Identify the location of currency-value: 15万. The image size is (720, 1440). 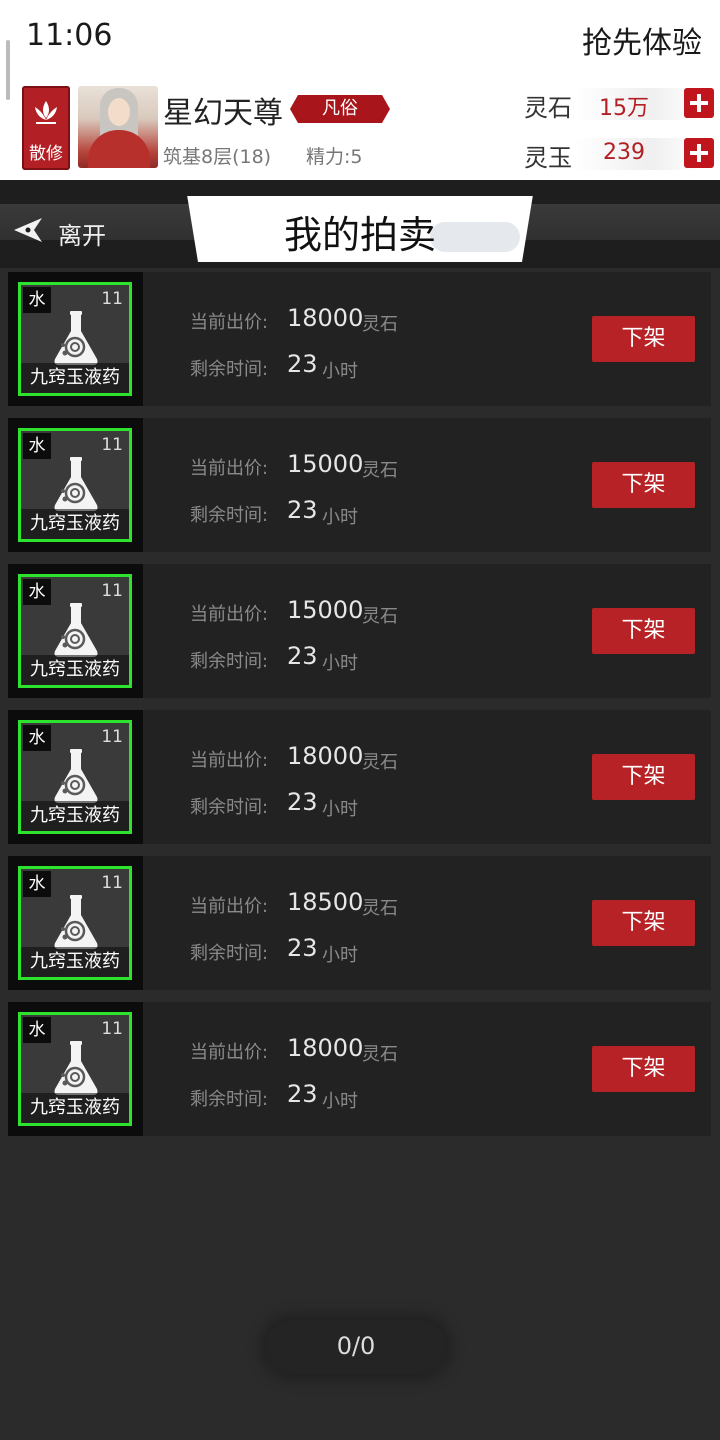
(624, 108).